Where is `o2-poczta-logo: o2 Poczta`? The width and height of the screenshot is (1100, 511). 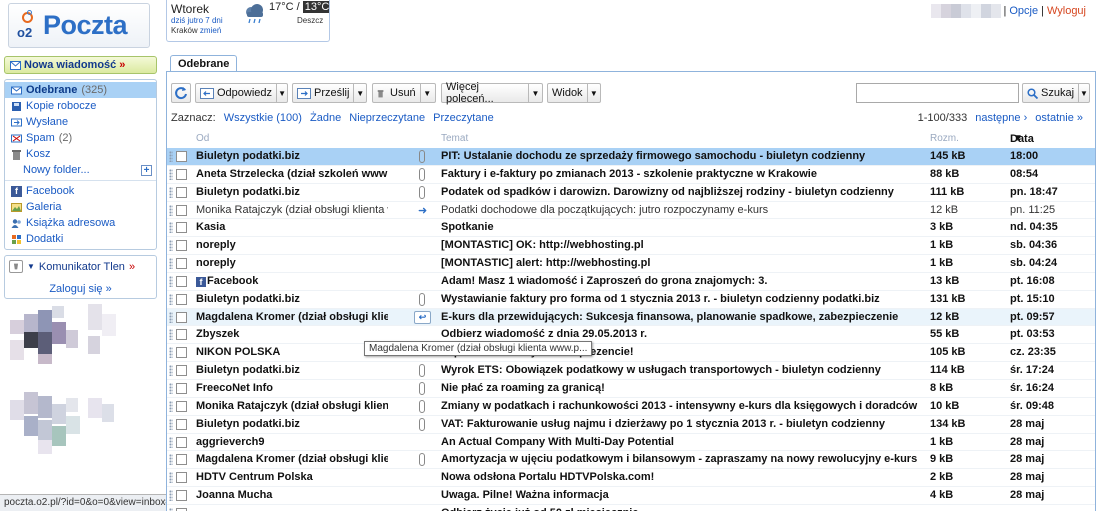
o2-poczta-logo: o2 Poczta is located at coordinates (79, 25).